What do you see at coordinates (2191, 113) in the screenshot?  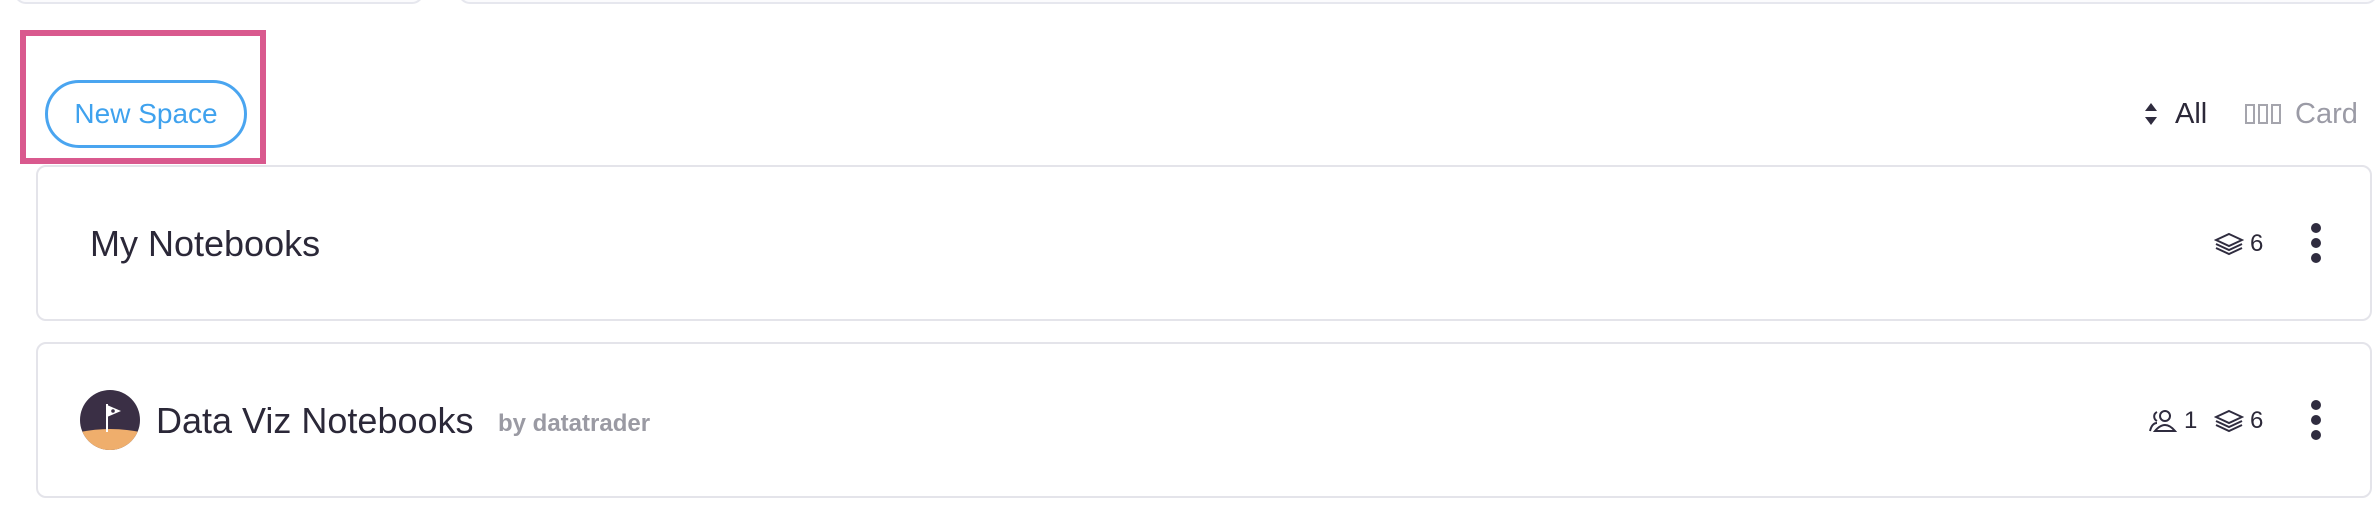 I see `sort-label: All` at bounding box center [2191, 113].